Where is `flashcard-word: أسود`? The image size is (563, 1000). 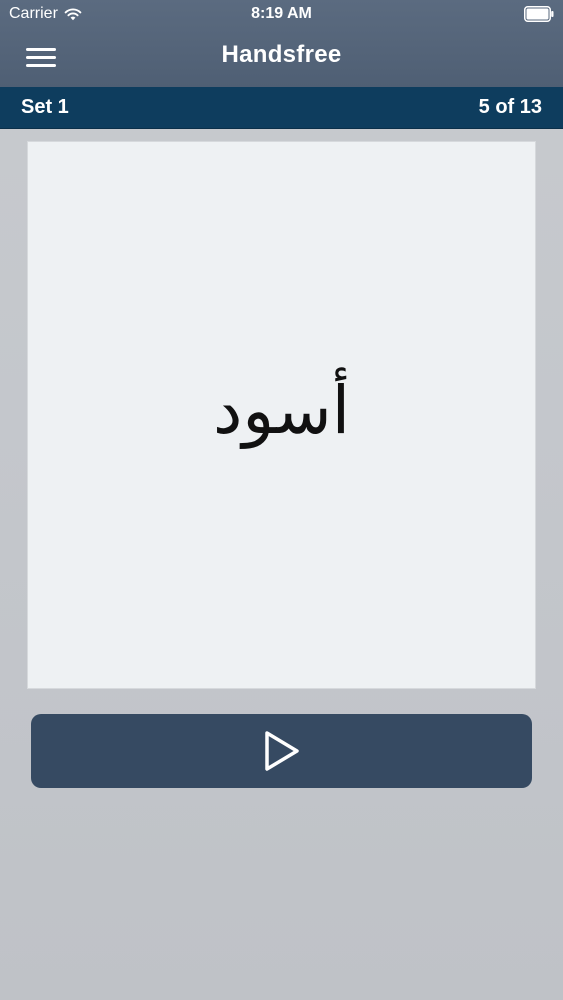 flashcard-word: أسود is located at coordinates (281, 410).